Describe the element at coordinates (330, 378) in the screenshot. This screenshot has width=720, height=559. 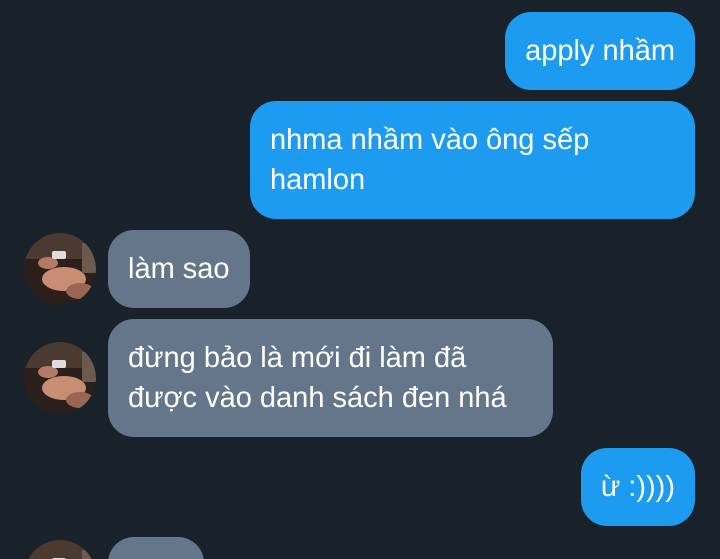
I see `message-bubble: đừng bảo là mới đi làm đã được vào danh sách đen nhá` at that location.